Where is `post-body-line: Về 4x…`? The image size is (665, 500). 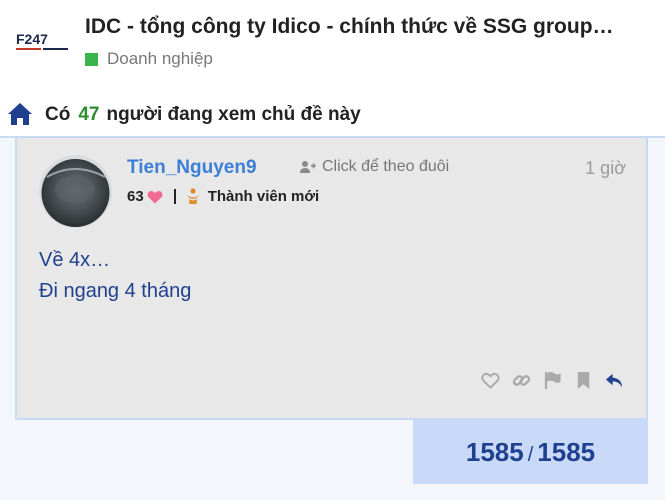
post-body-line: Về 4x… is located at coordinates (75, 260).